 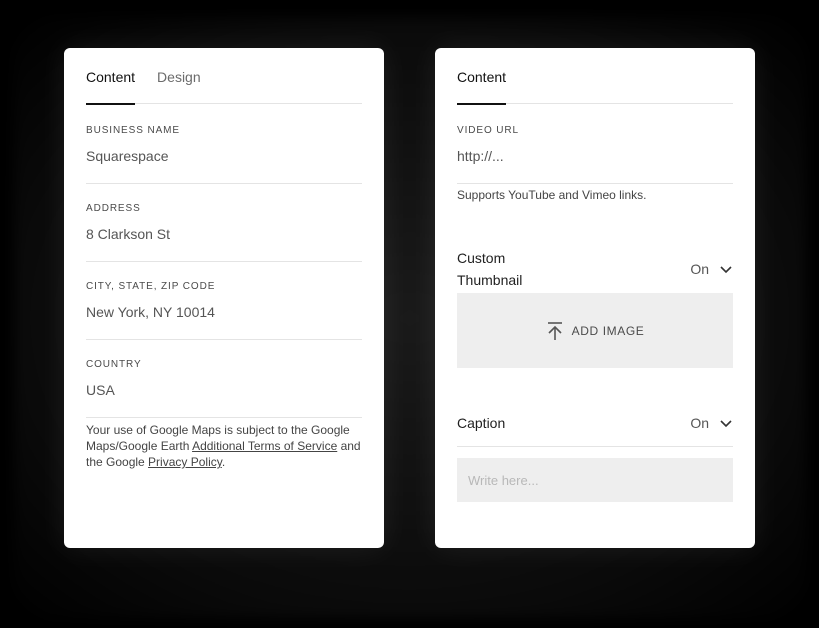 I want to click on address-value: 8 Clarkson St, so click(x=224, y=244).